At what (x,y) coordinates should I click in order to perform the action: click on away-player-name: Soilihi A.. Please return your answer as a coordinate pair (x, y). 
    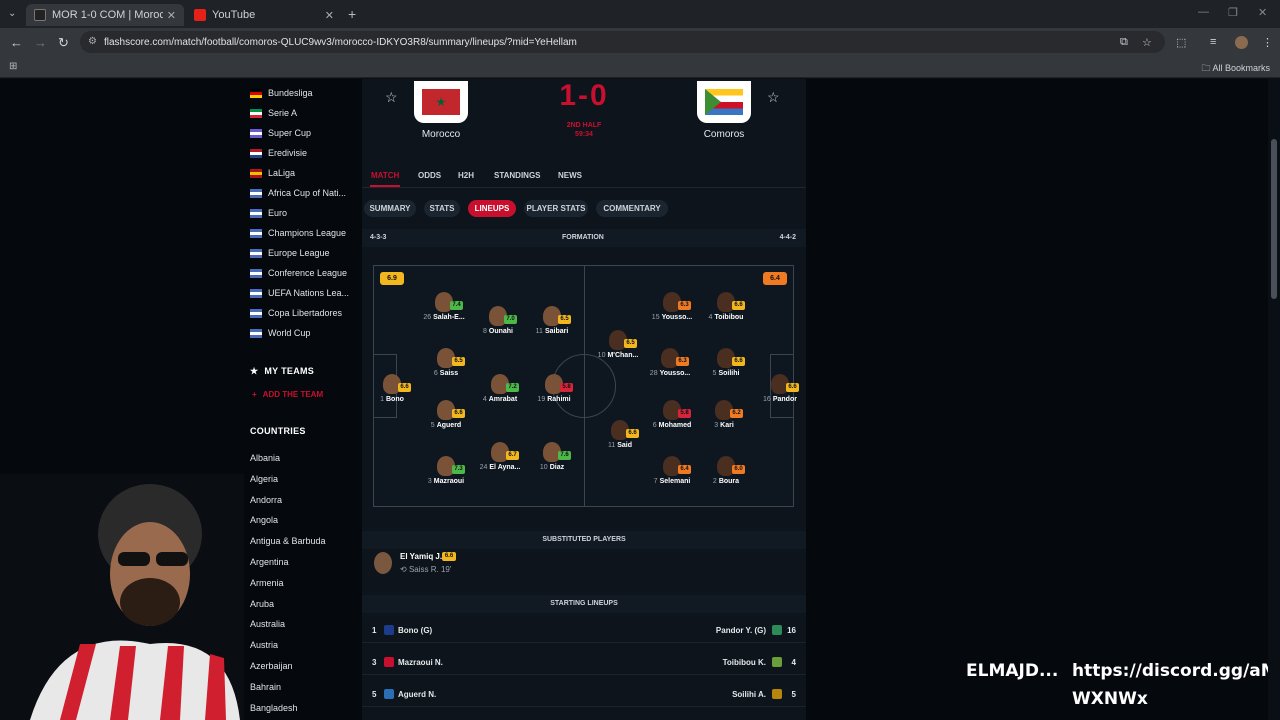
    Looking at the image, I should click on (749, 694).